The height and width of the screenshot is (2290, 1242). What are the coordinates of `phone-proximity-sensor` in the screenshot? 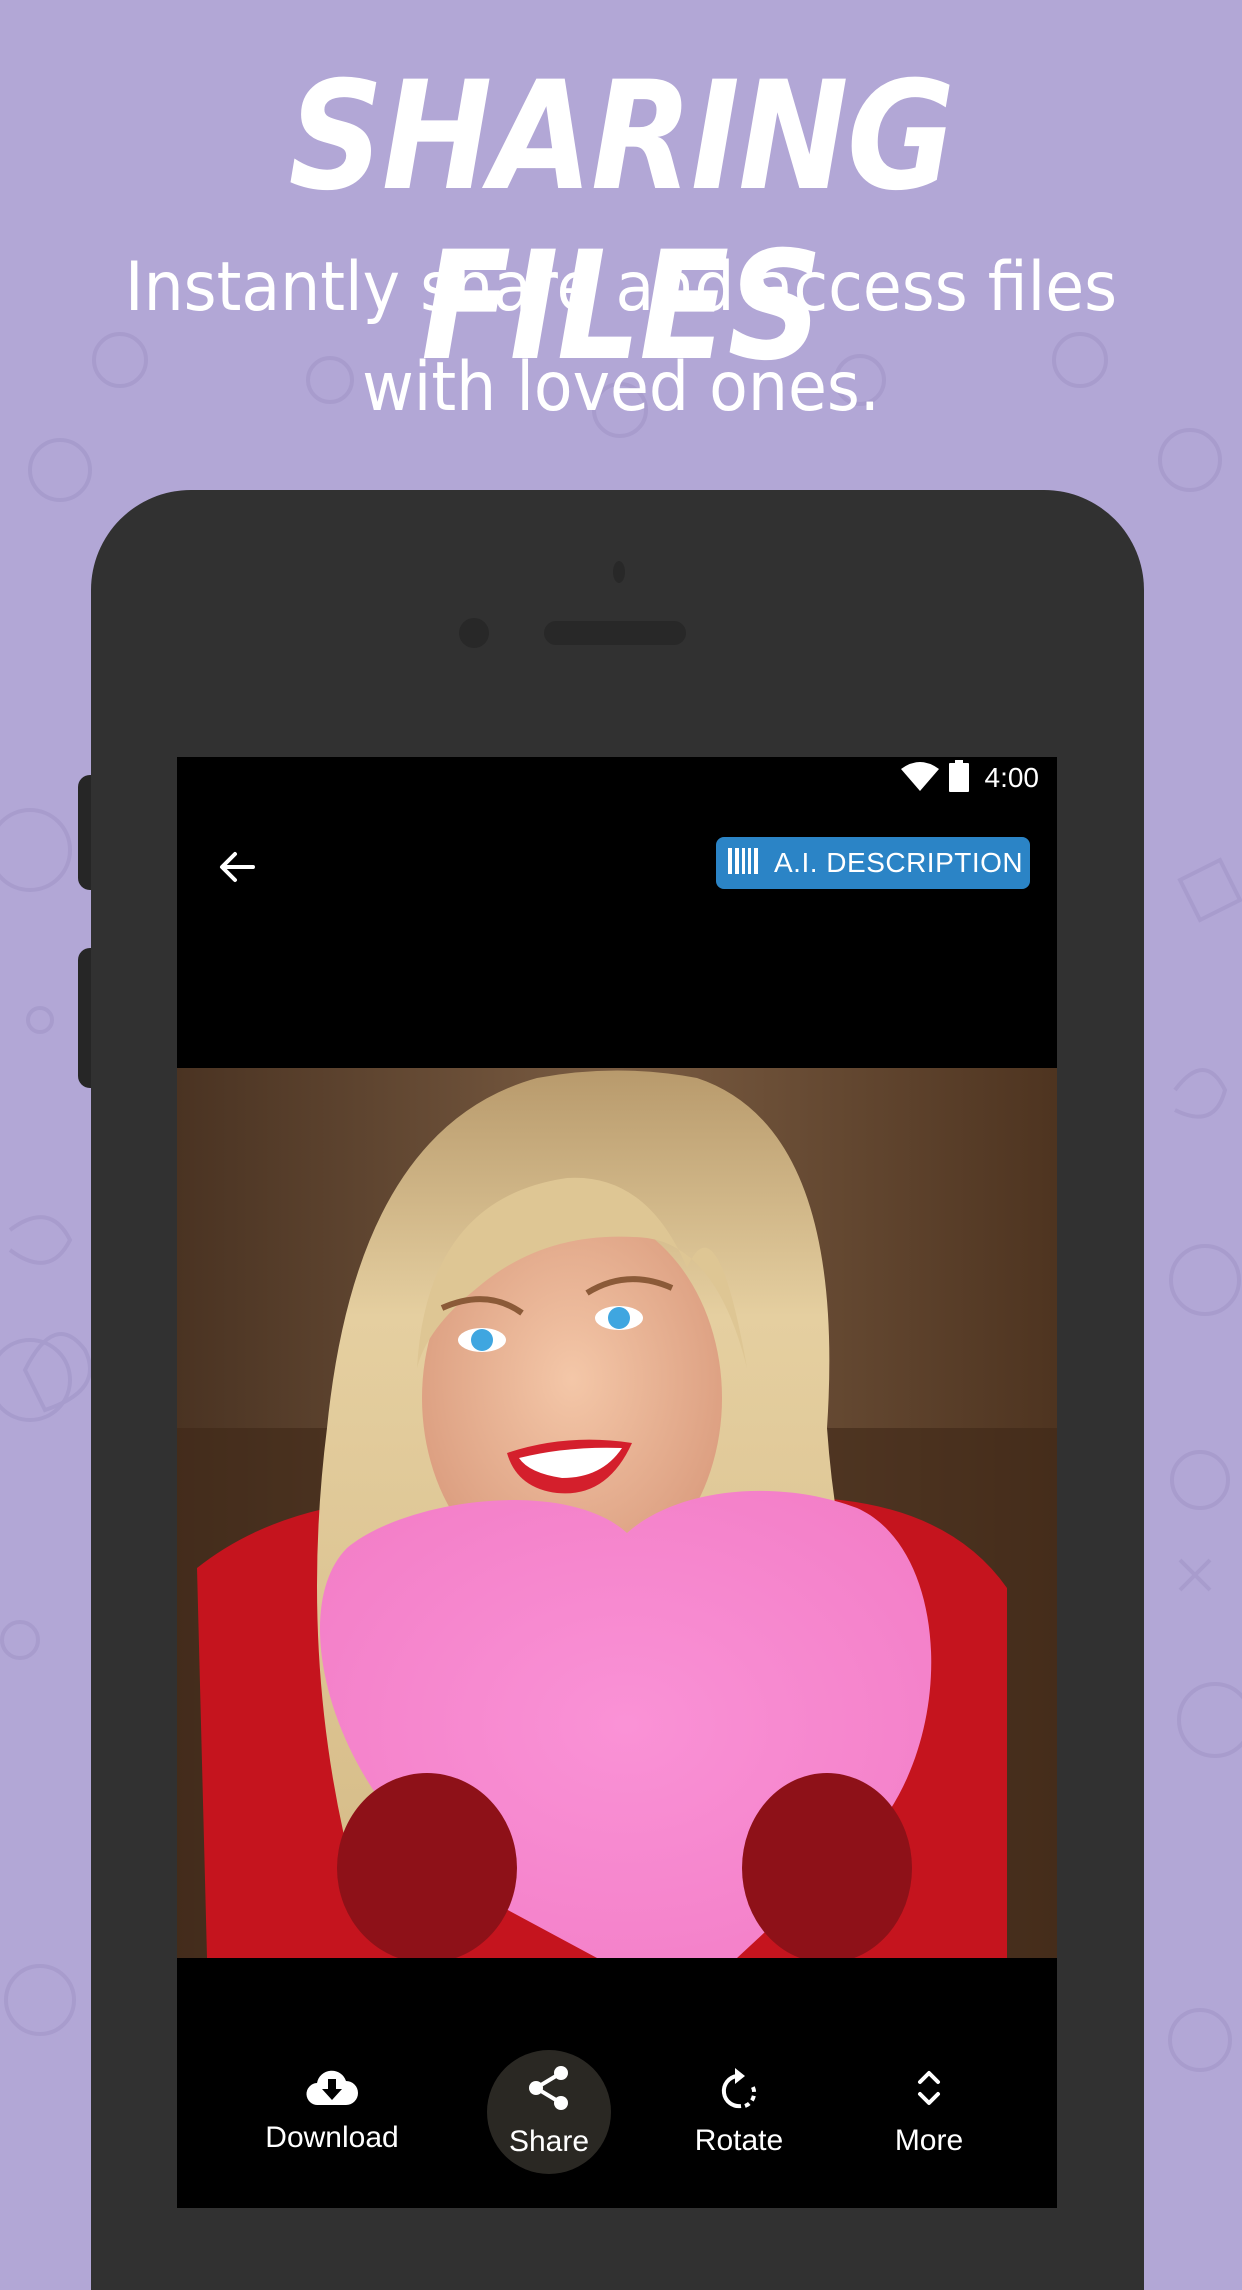 It's located at (474, 633).